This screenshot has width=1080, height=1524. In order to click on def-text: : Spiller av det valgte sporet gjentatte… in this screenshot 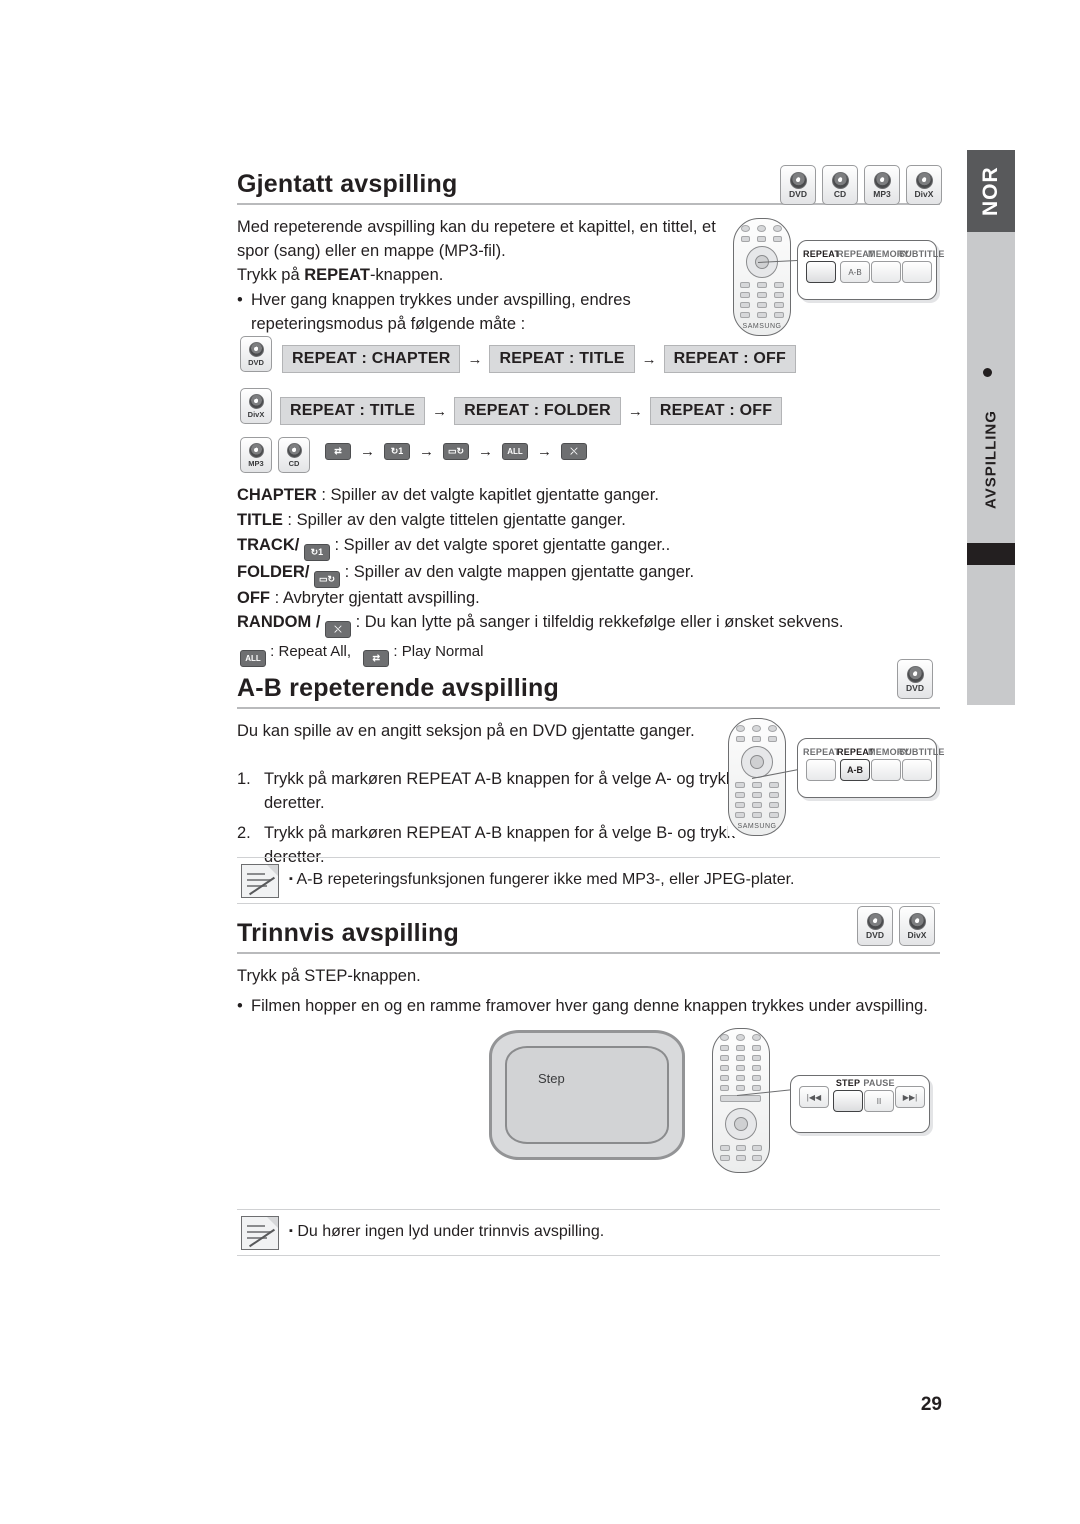, I will do `click(500, 545)`.